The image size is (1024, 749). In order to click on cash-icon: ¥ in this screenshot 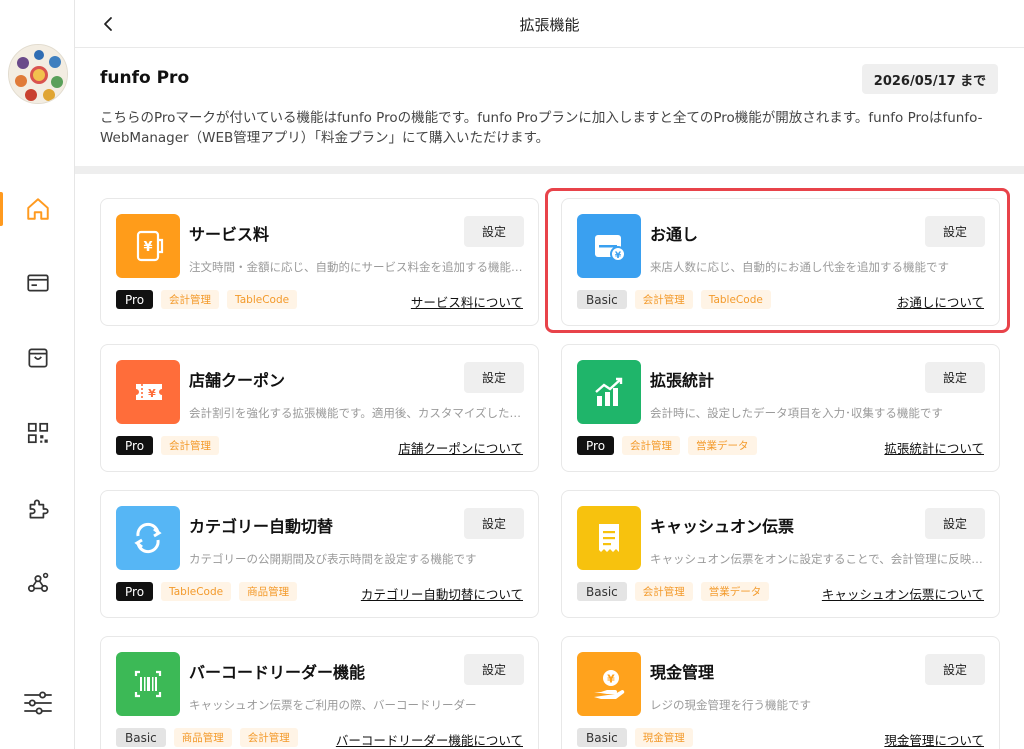, I will do `click(609, 684)`.